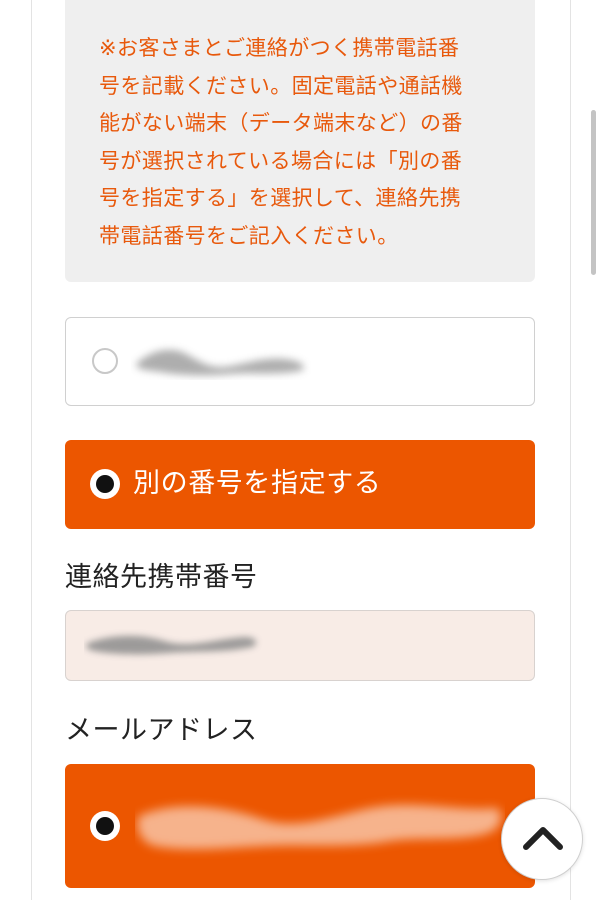 The image size is (600, 900). What do you see at coordinates (593, 192) in the screenshot?
I see `scrollbar` at bounding box center [593, 192].